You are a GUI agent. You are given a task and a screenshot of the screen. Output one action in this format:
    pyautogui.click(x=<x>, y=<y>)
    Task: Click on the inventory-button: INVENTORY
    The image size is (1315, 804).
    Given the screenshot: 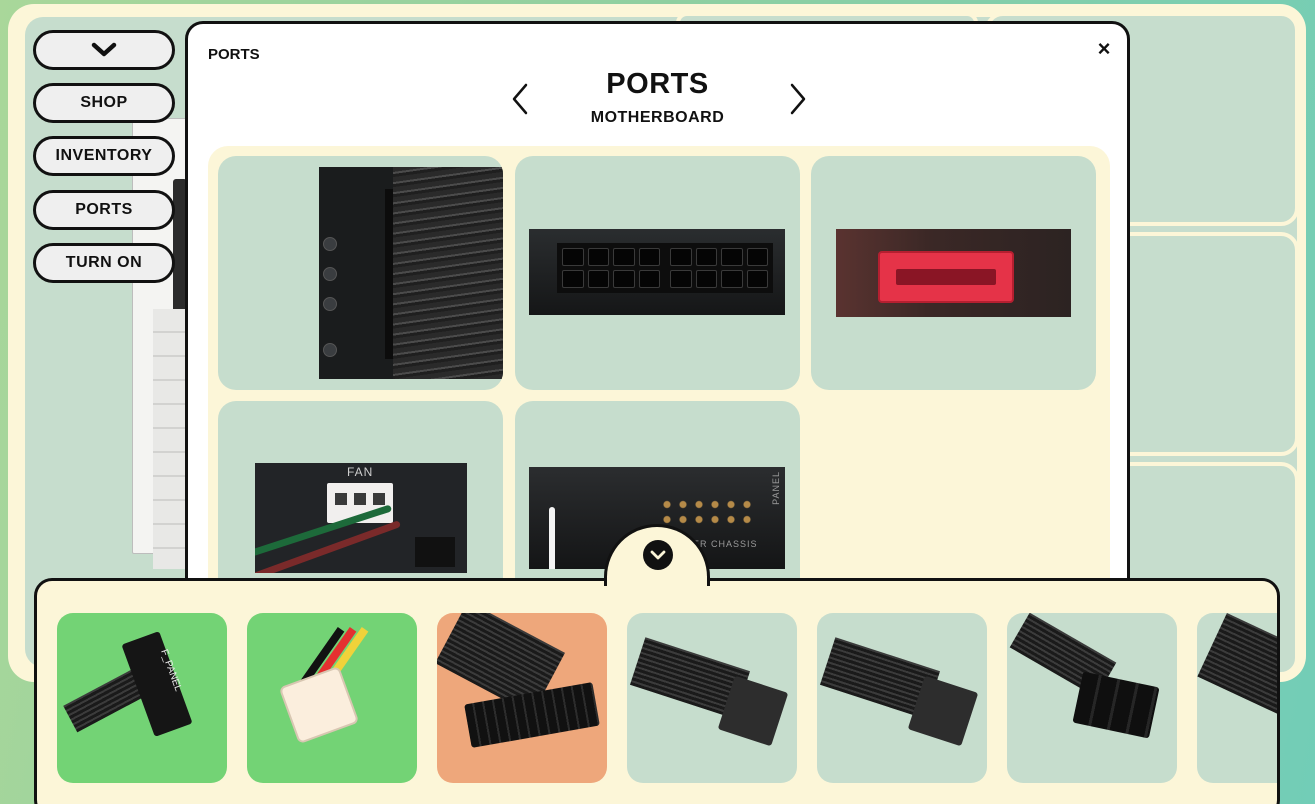 What is the action you would take?
    pyautogui.click(x=104, y=156)
    